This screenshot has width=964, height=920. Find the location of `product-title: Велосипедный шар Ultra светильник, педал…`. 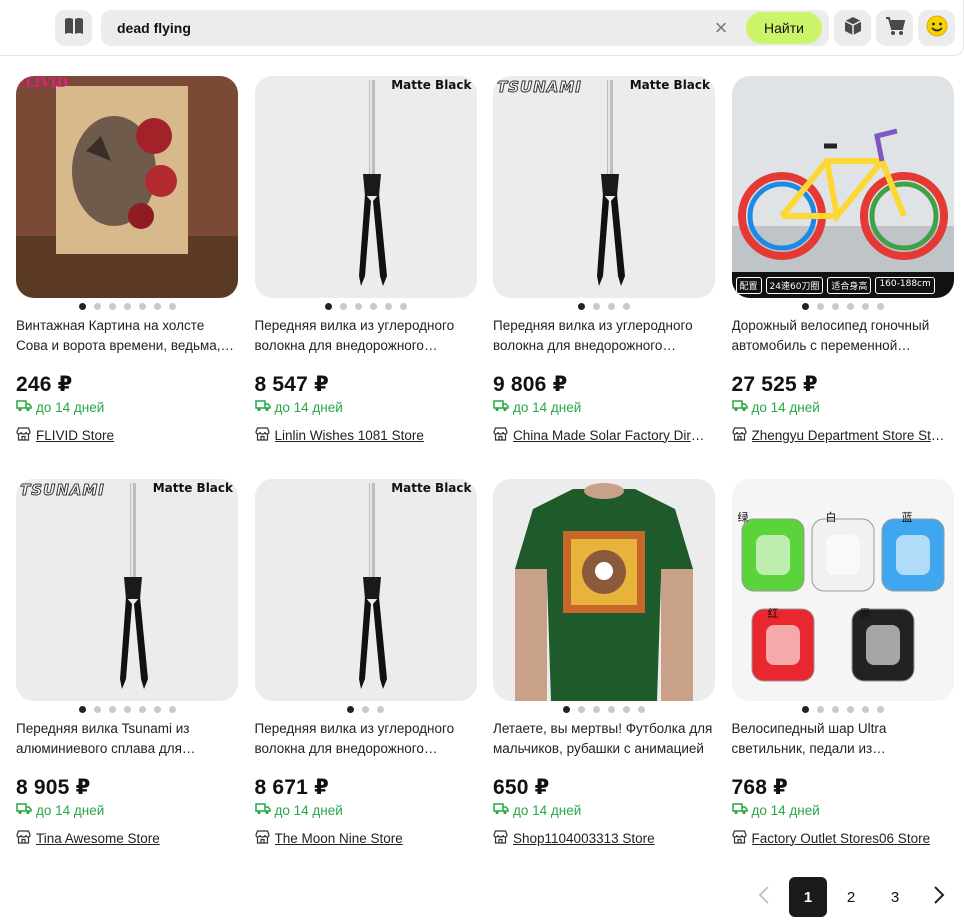

product-title: Велосипедный шар Ultra светильник, педал… is located at coordinates (843, 739).